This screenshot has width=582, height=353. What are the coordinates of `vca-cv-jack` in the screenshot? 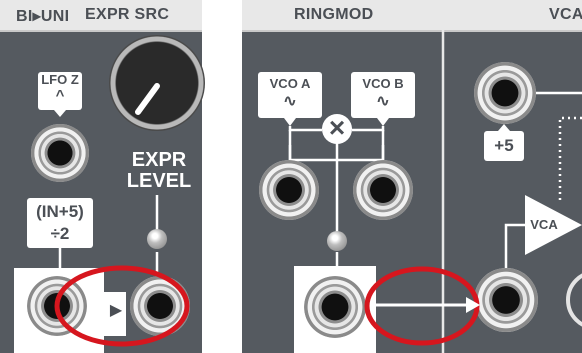 It's located at (505, 93).